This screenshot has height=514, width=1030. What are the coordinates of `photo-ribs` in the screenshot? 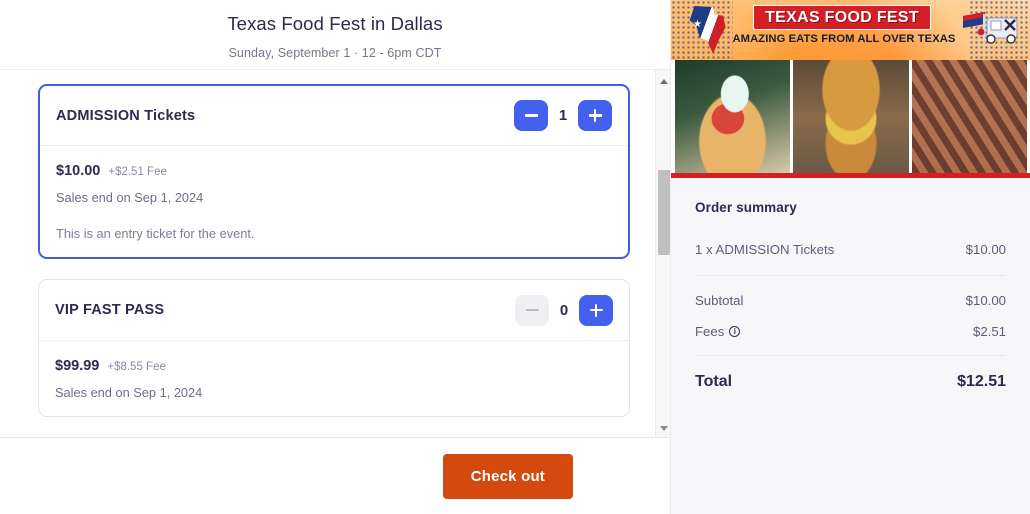 It's located at (969, 116).